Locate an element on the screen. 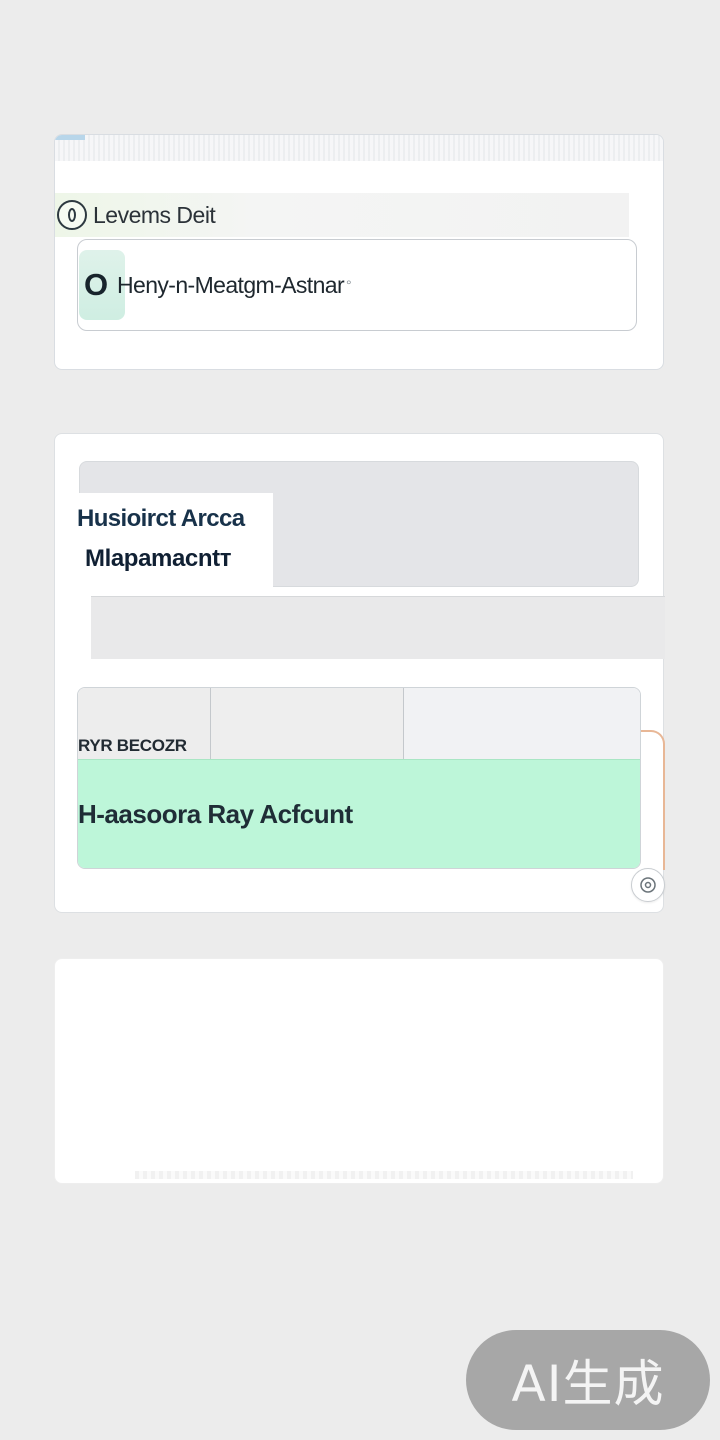 This screenshot has height=1440, width=720. target-icon is located at coordinates (648, 885).